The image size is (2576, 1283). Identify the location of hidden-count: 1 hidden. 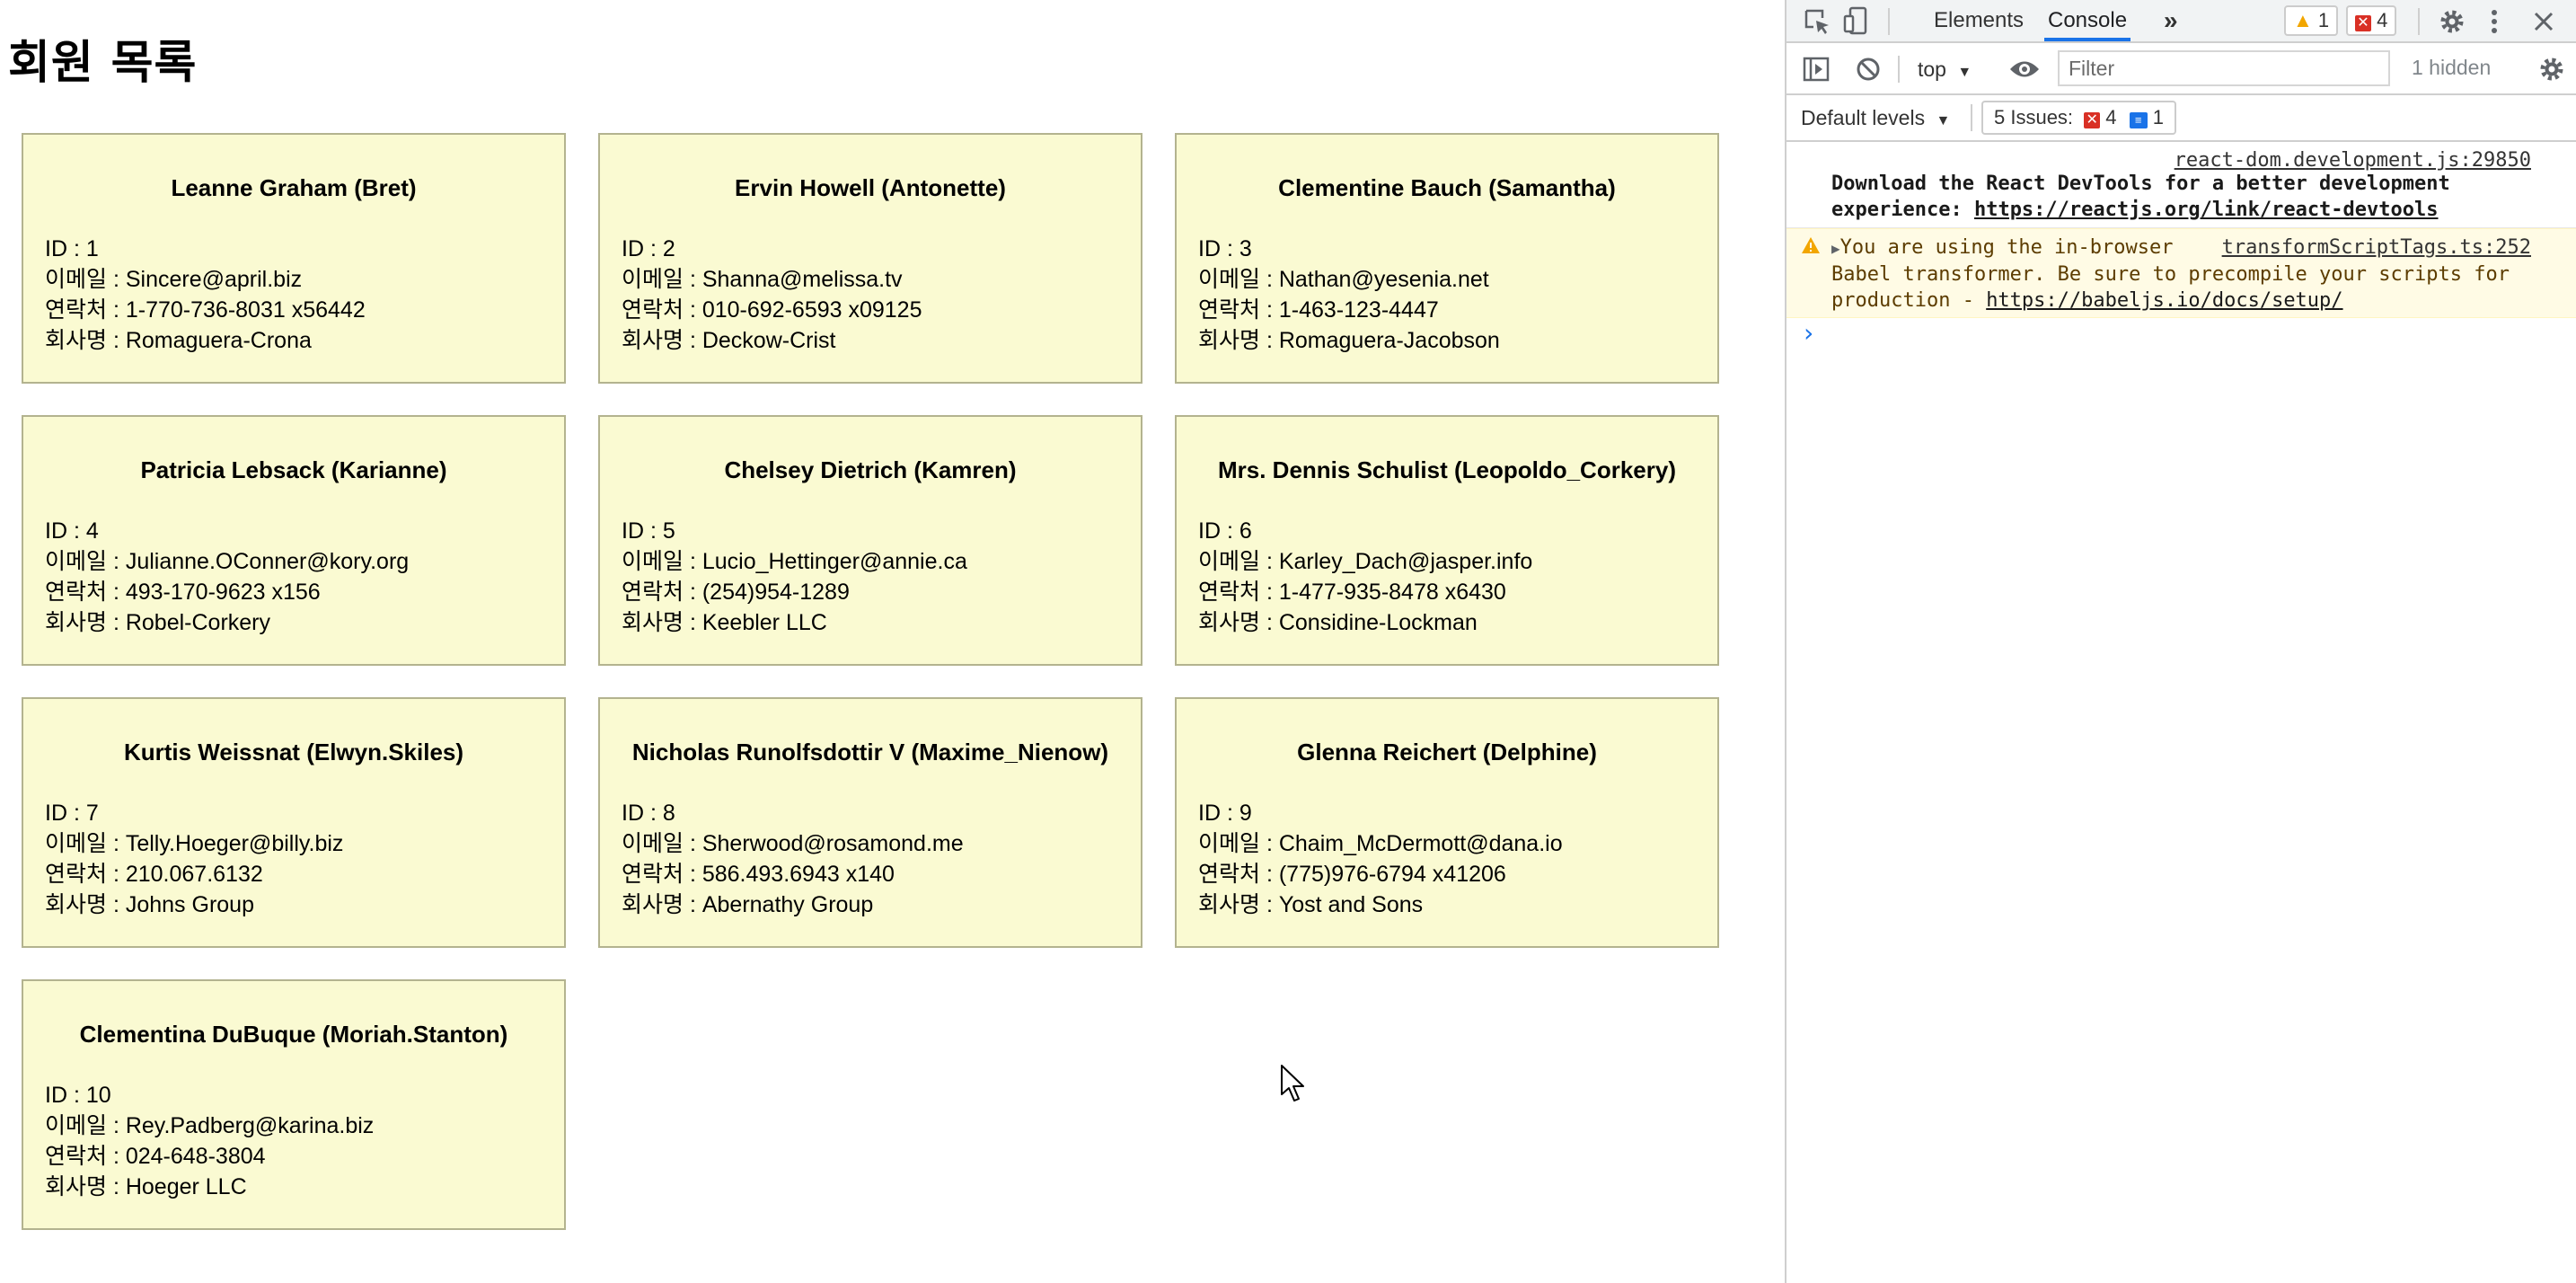
(2452, 68).